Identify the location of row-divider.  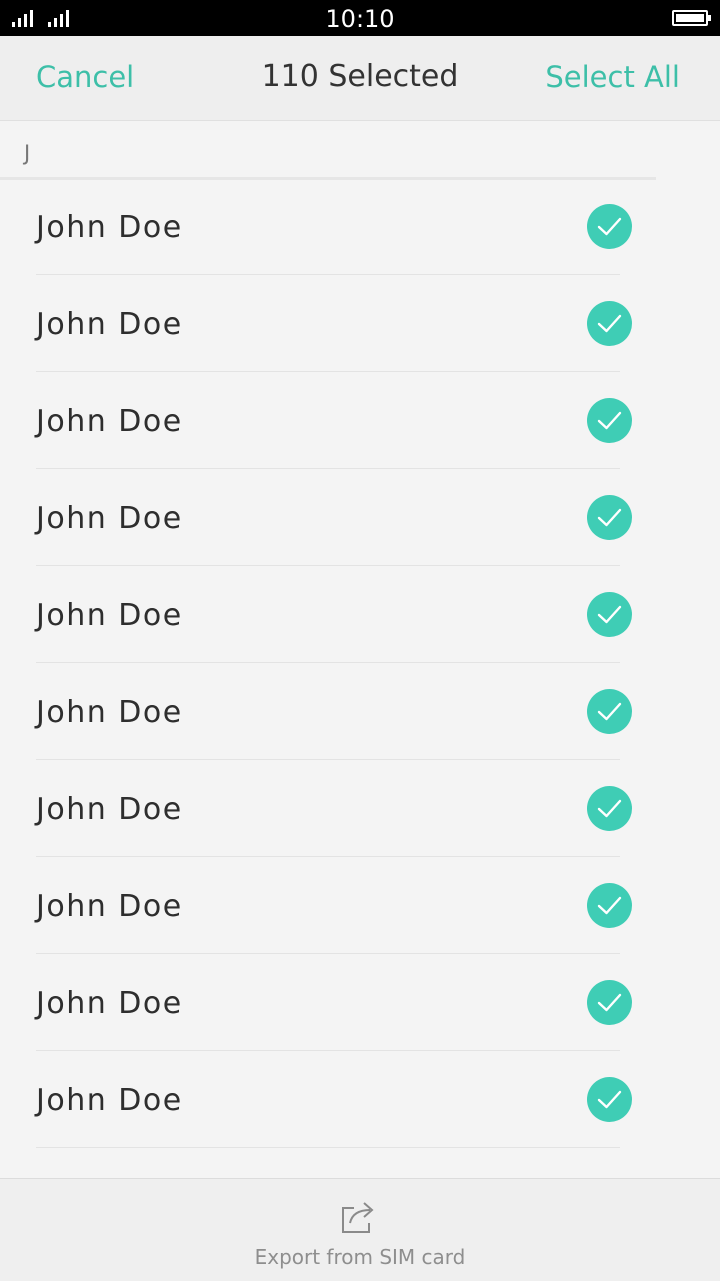
(328, 1147).